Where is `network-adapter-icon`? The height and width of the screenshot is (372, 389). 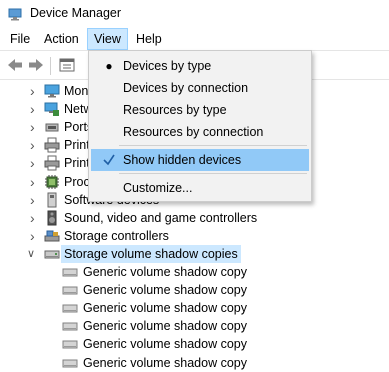
network-adapter-icon is located at coordinates (51, 109).